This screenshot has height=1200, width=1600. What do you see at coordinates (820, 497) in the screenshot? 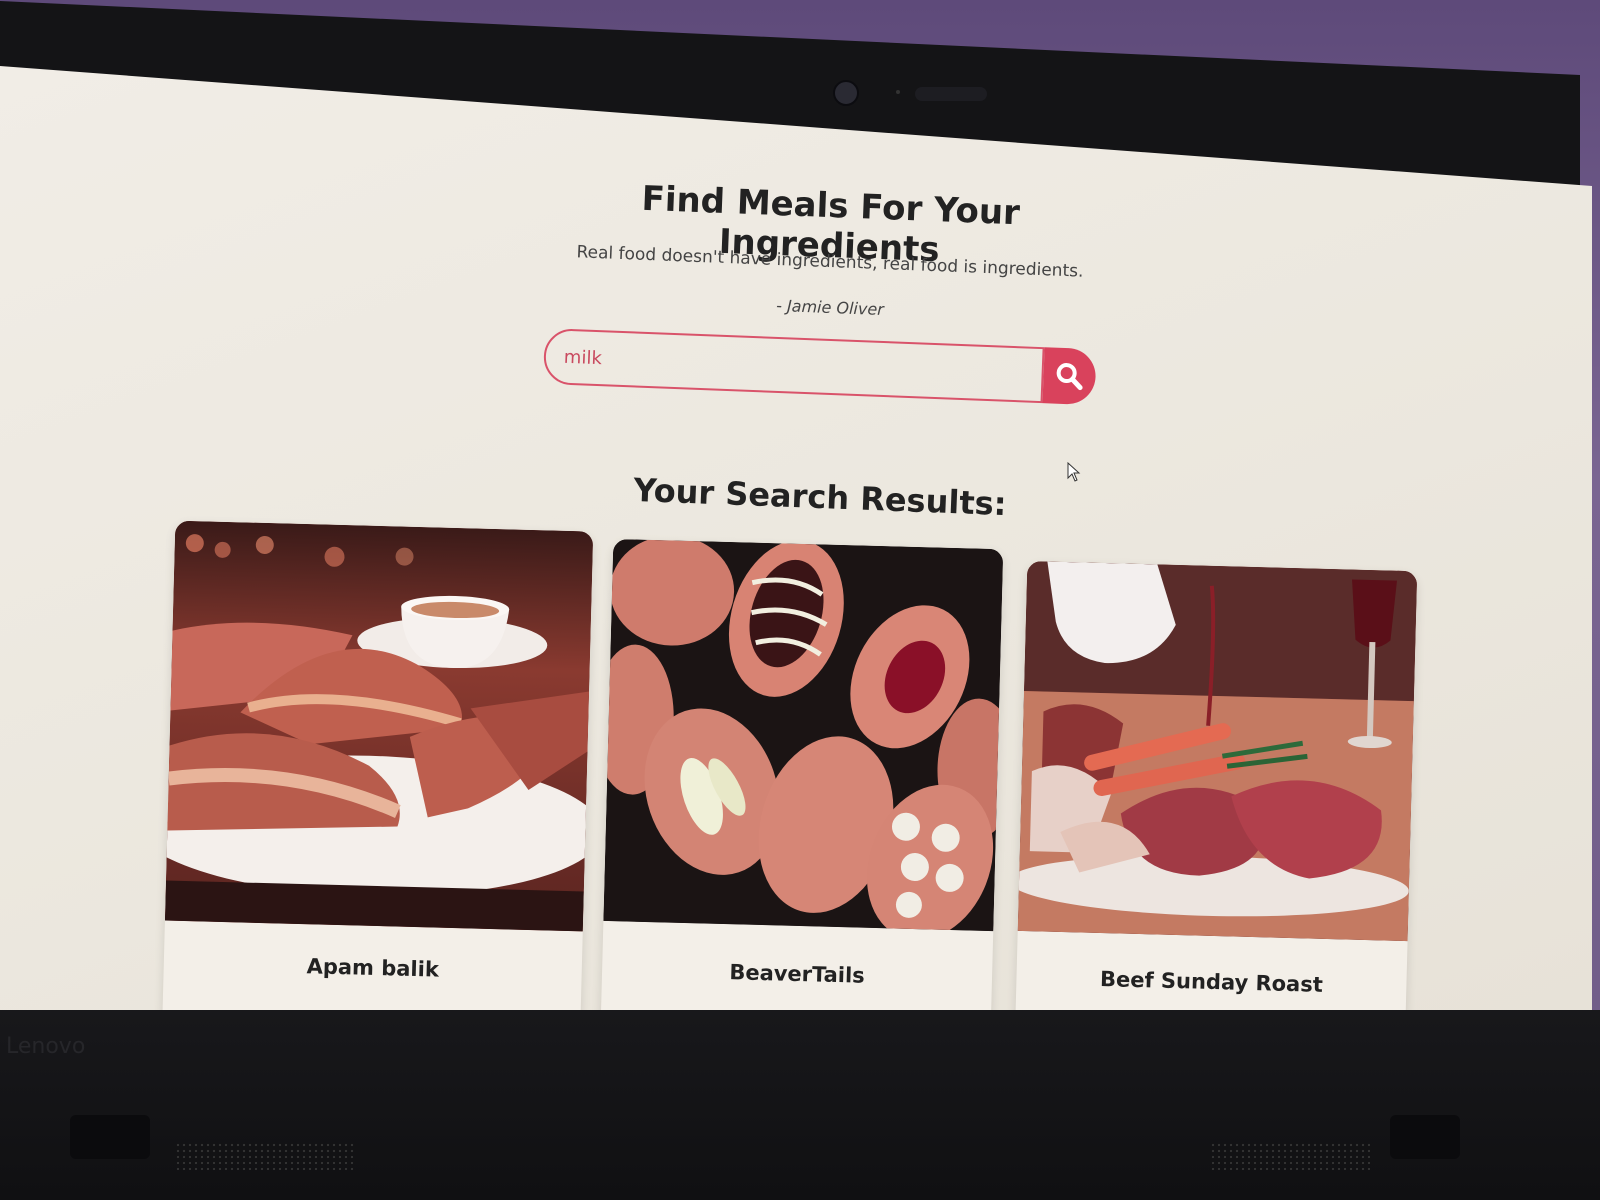
I see `results-heading: Your Search Results:` at bounding box center [820, 497].